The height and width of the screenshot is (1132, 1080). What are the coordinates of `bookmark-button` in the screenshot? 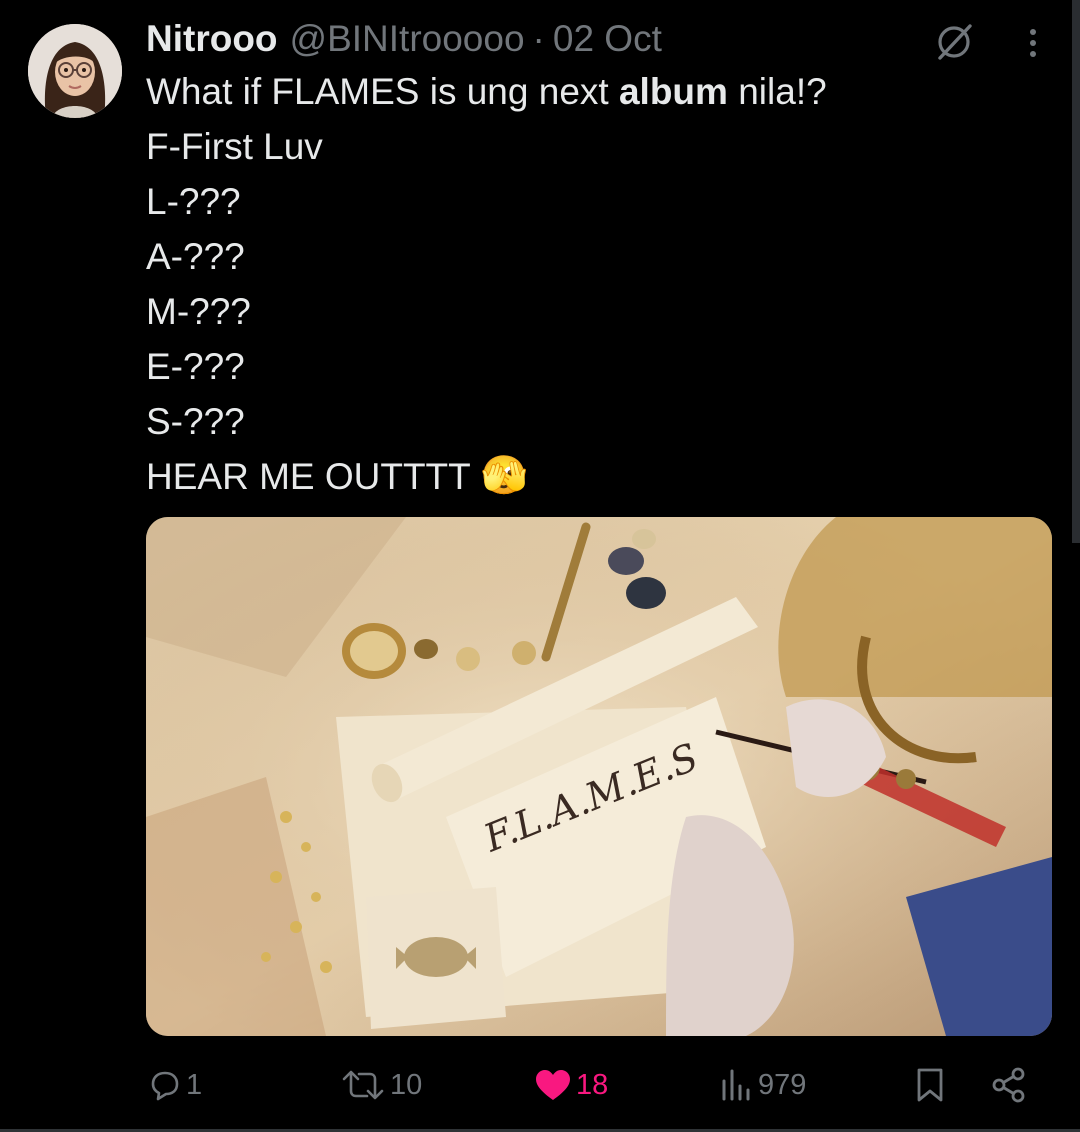 It's located at (930, 1085).